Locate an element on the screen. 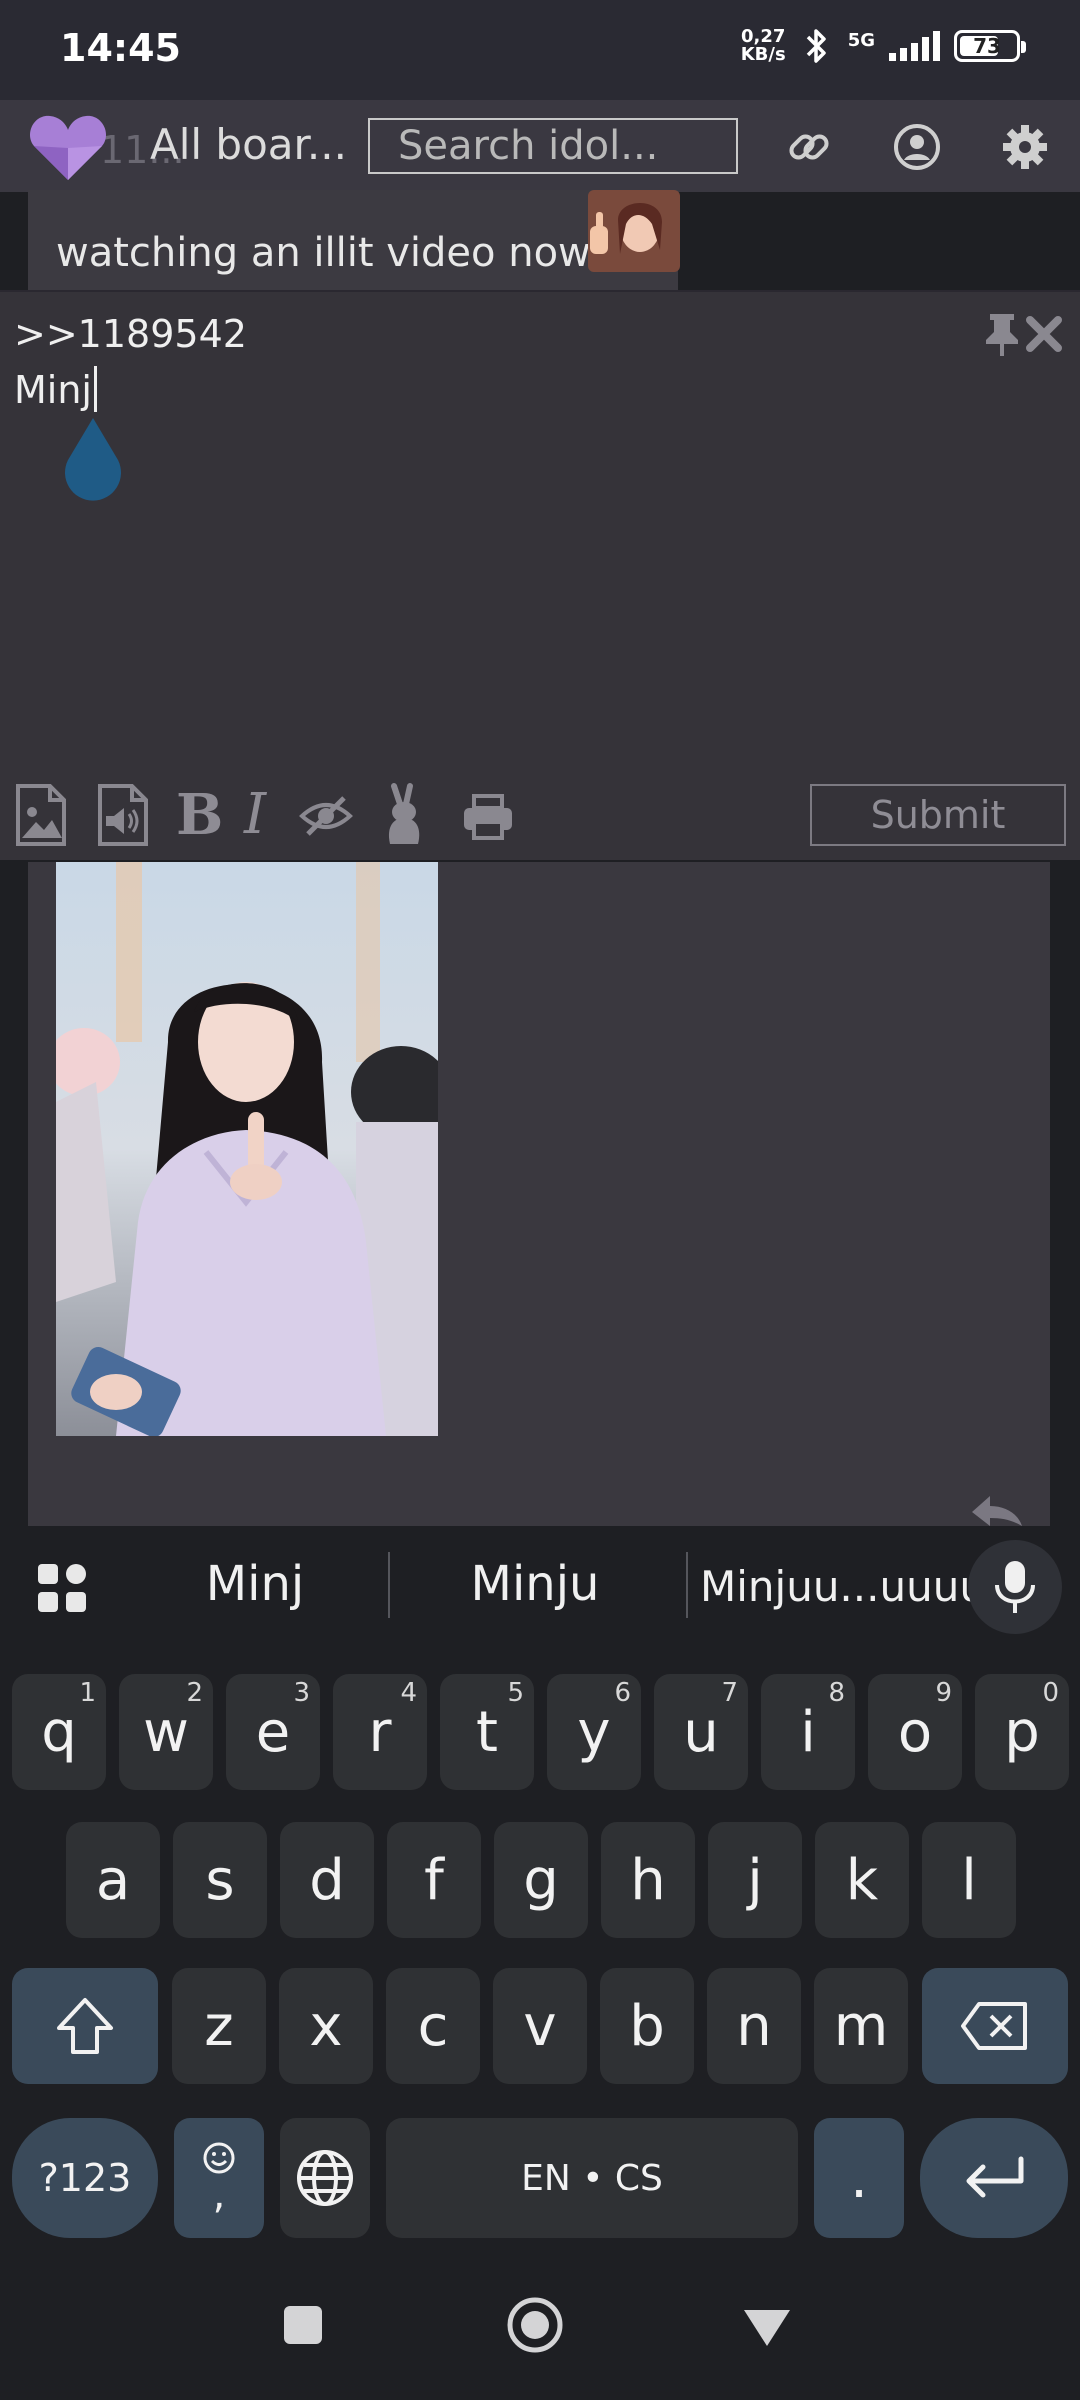  reply-arrow-icon is located at coordinates (996, 1508).